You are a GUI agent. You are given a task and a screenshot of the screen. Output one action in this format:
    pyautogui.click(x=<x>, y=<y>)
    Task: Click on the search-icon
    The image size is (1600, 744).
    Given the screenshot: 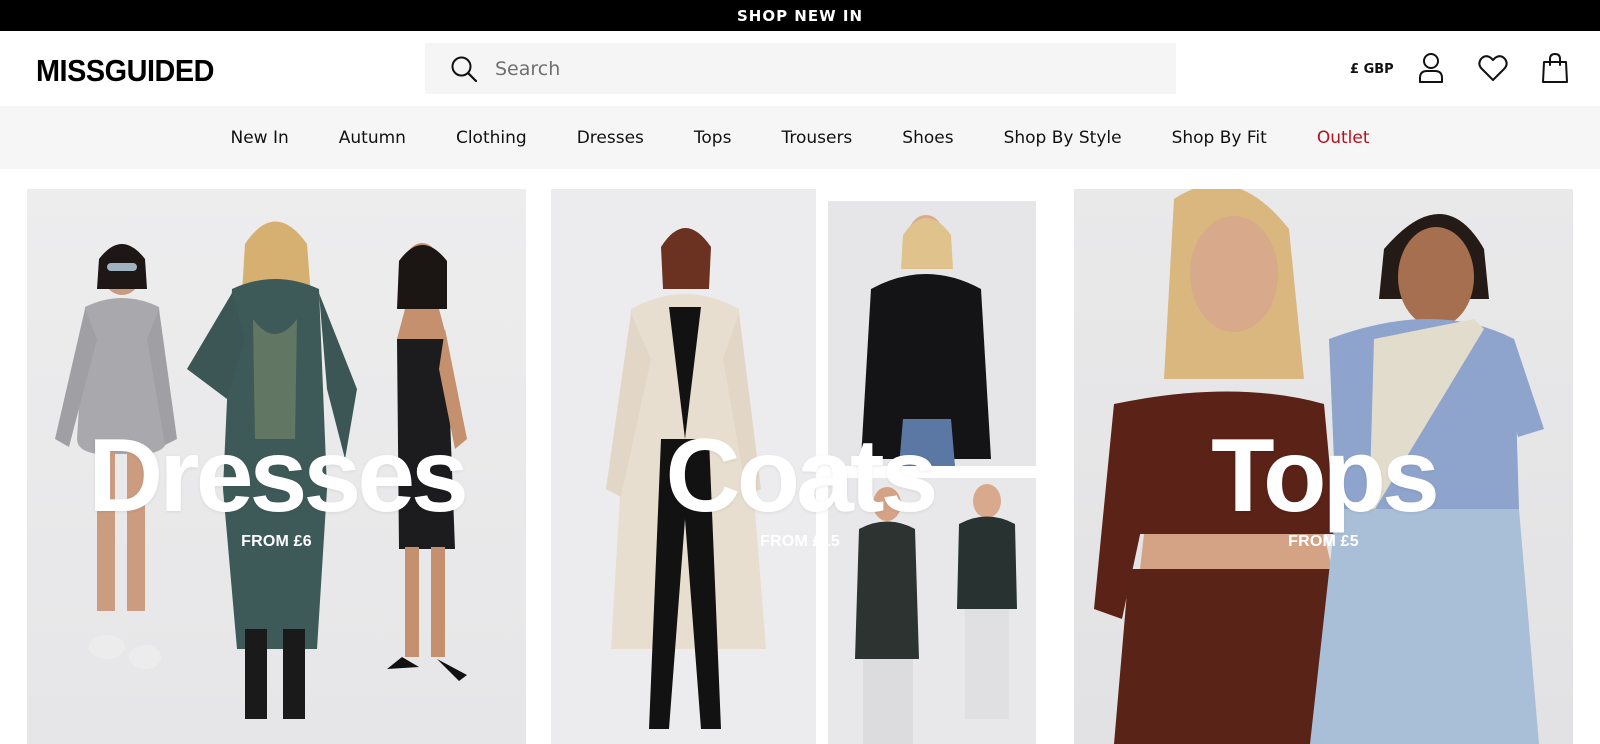 What is the action you would take?
    pyautogui.click(x=464, y=69)
    